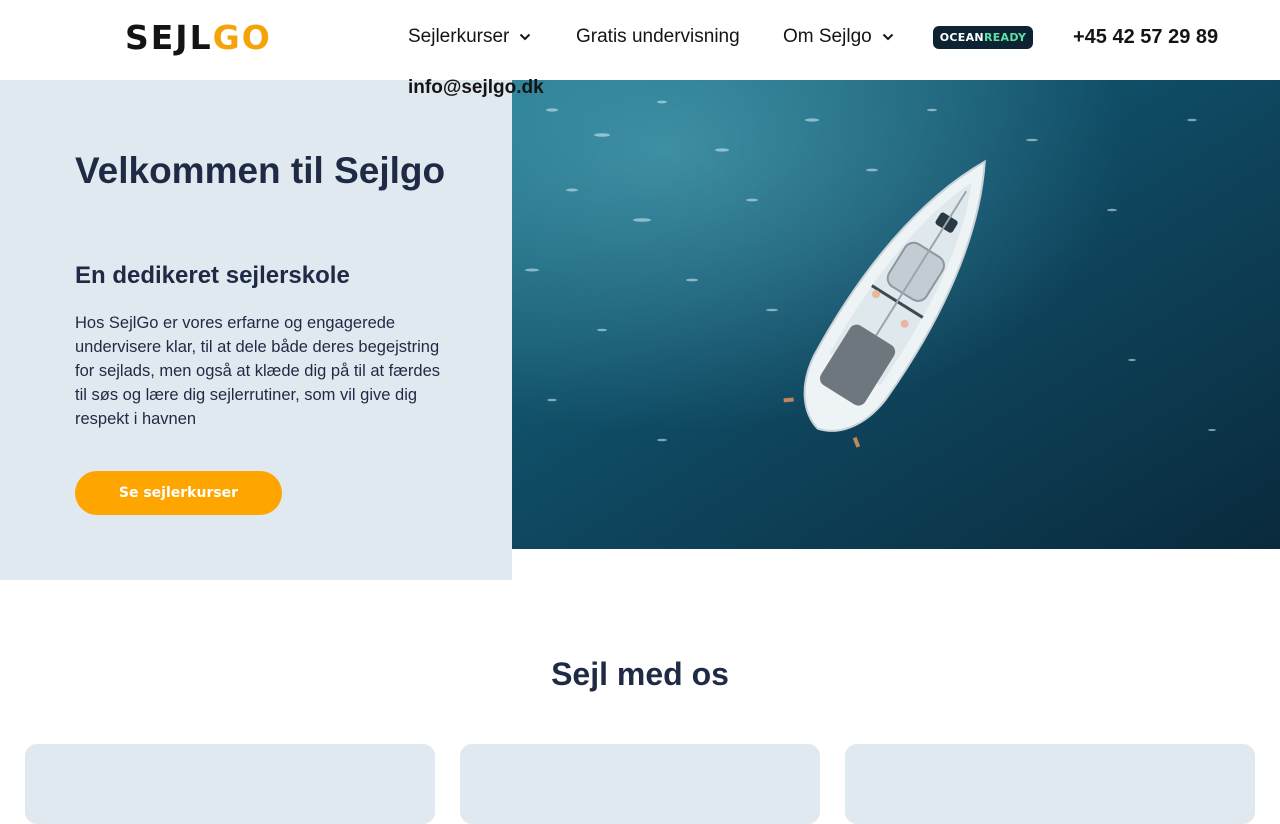 The width and height of the screenshot is (1280, 824). What do you see at coordinates (169, 37) in the screenshot?
I see `logo-part-sejl: SEJL` at bounding box center [169, 37].